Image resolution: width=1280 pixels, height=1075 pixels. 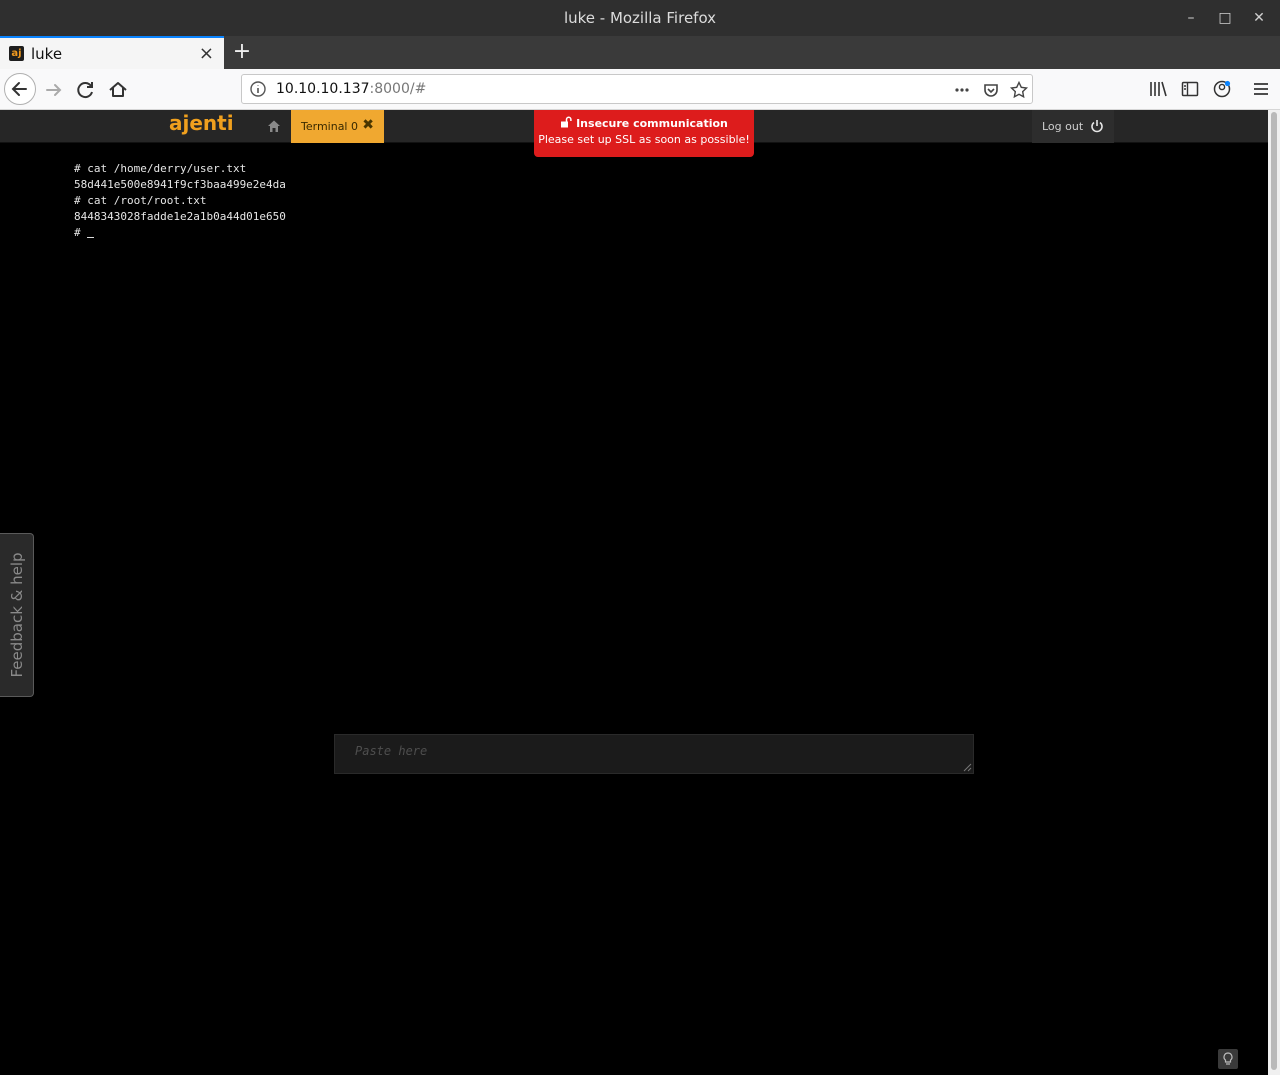 I want to click on banner-title: Insecure communication, so click(x=652, y=123).